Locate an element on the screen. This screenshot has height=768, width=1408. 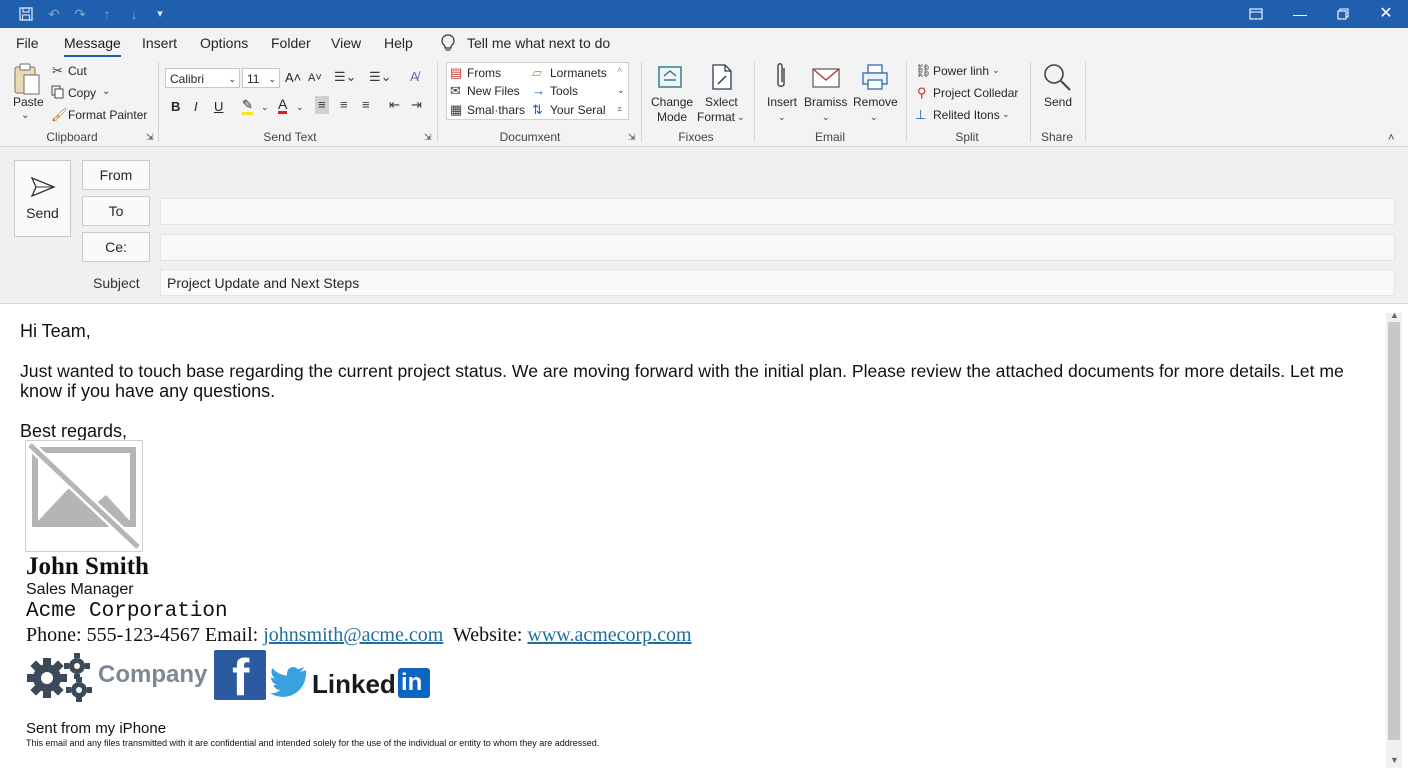
gallery-up-icon: ˄ is located at coordinates (619, 70).